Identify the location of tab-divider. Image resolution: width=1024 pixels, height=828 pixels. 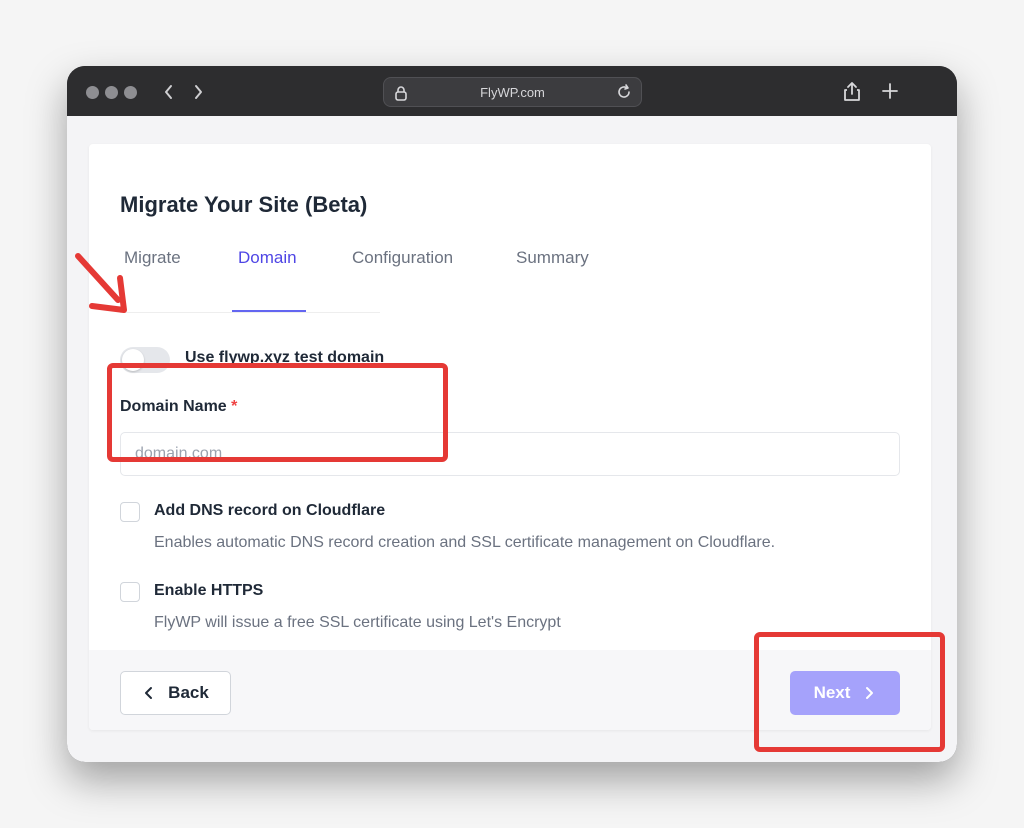
(250, 312).